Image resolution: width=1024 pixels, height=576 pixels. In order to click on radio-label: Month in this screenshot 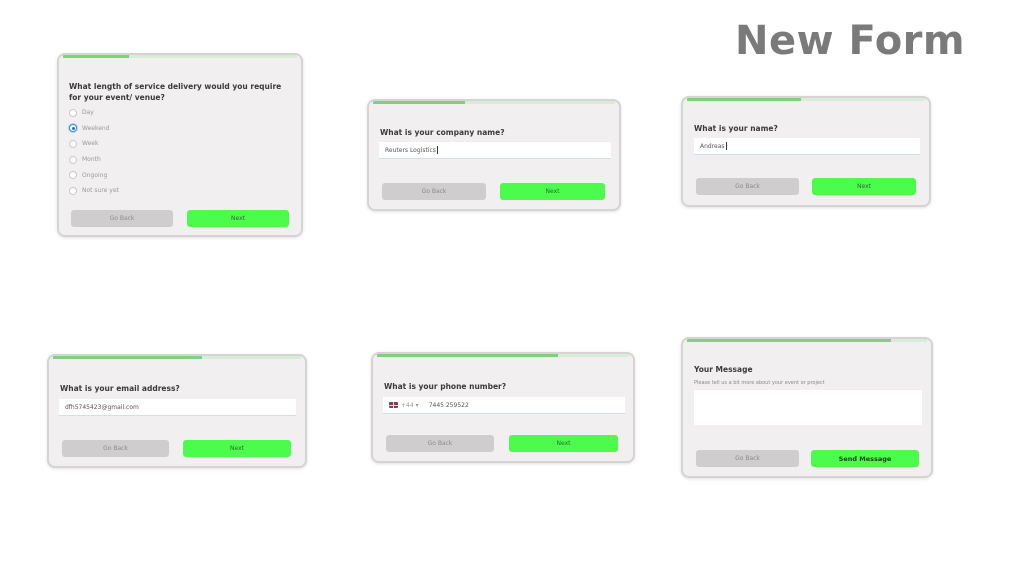, I will do `click(91, 160)`.